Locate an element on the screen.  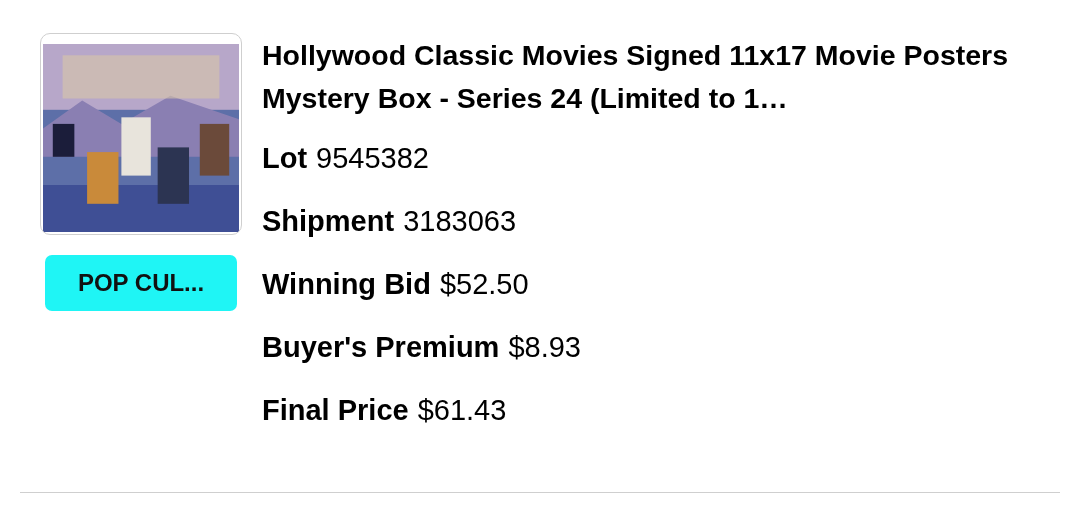
detail-label: Buyer's Premium is located at coordinates (381, 347).